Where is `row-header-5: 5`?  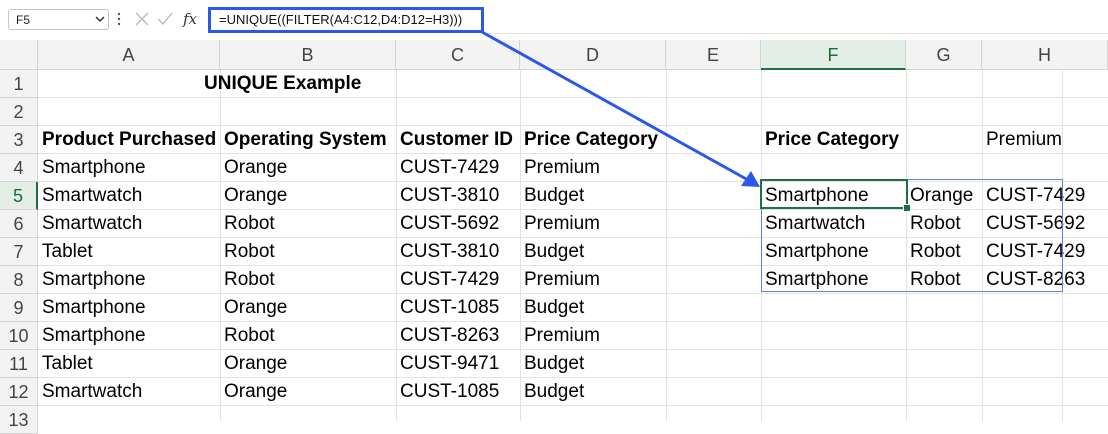 row-header-5: 5 is located at coordinates (19, 196).